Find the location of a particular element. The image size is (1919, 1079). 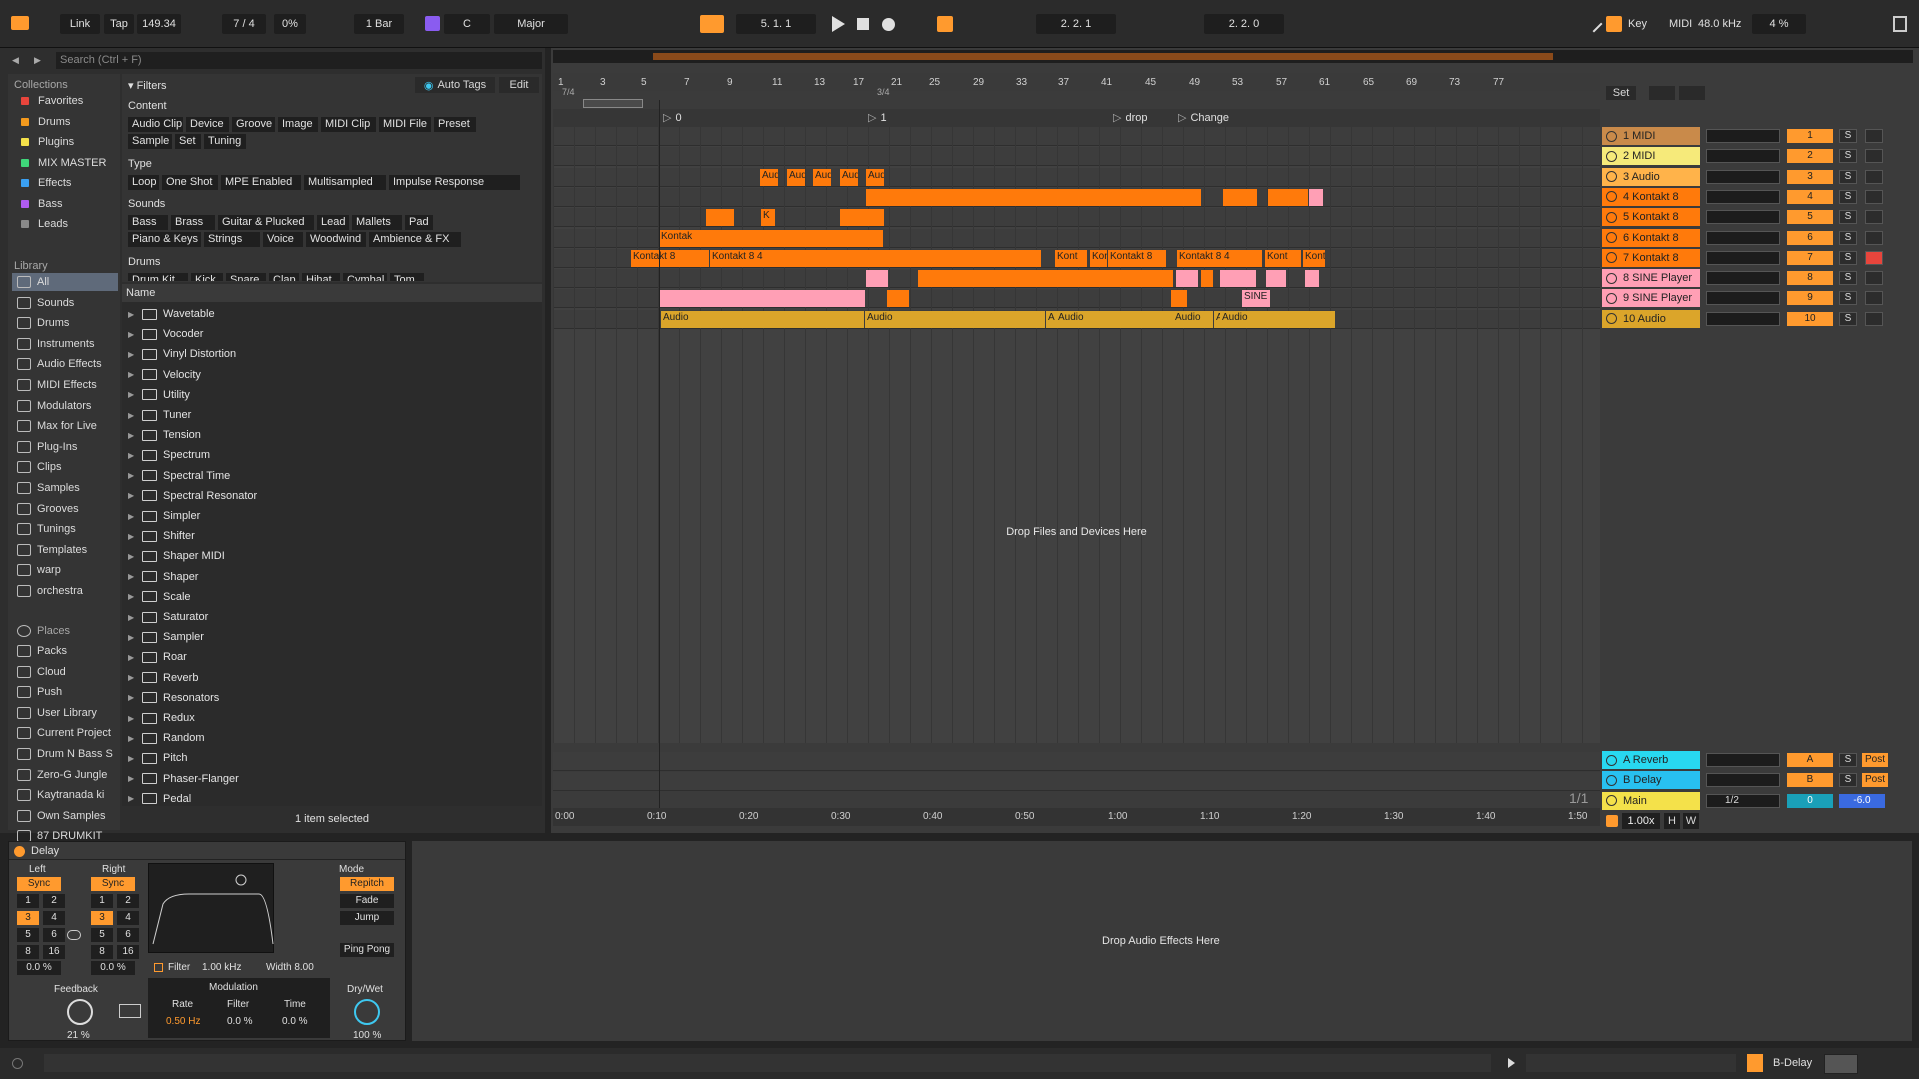

filter-tag: MIDI Clip is located at coordinates (348, 124).